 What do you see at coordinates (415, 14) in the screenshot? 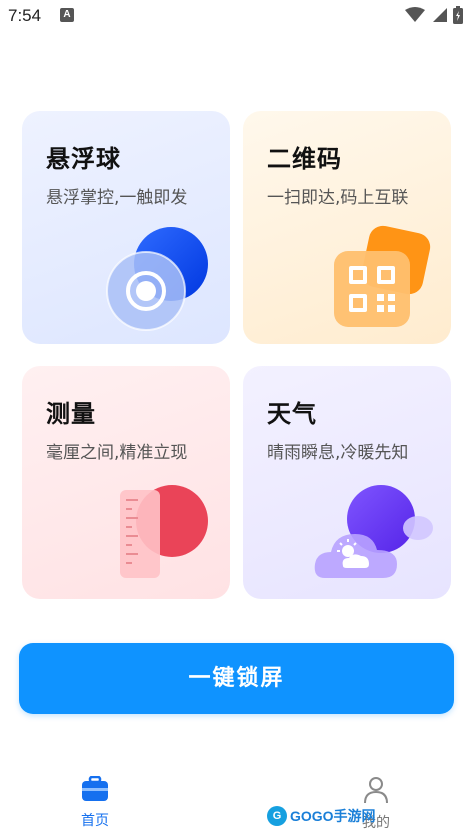
I see `wifi-icon` at bounding box center [415, 14].